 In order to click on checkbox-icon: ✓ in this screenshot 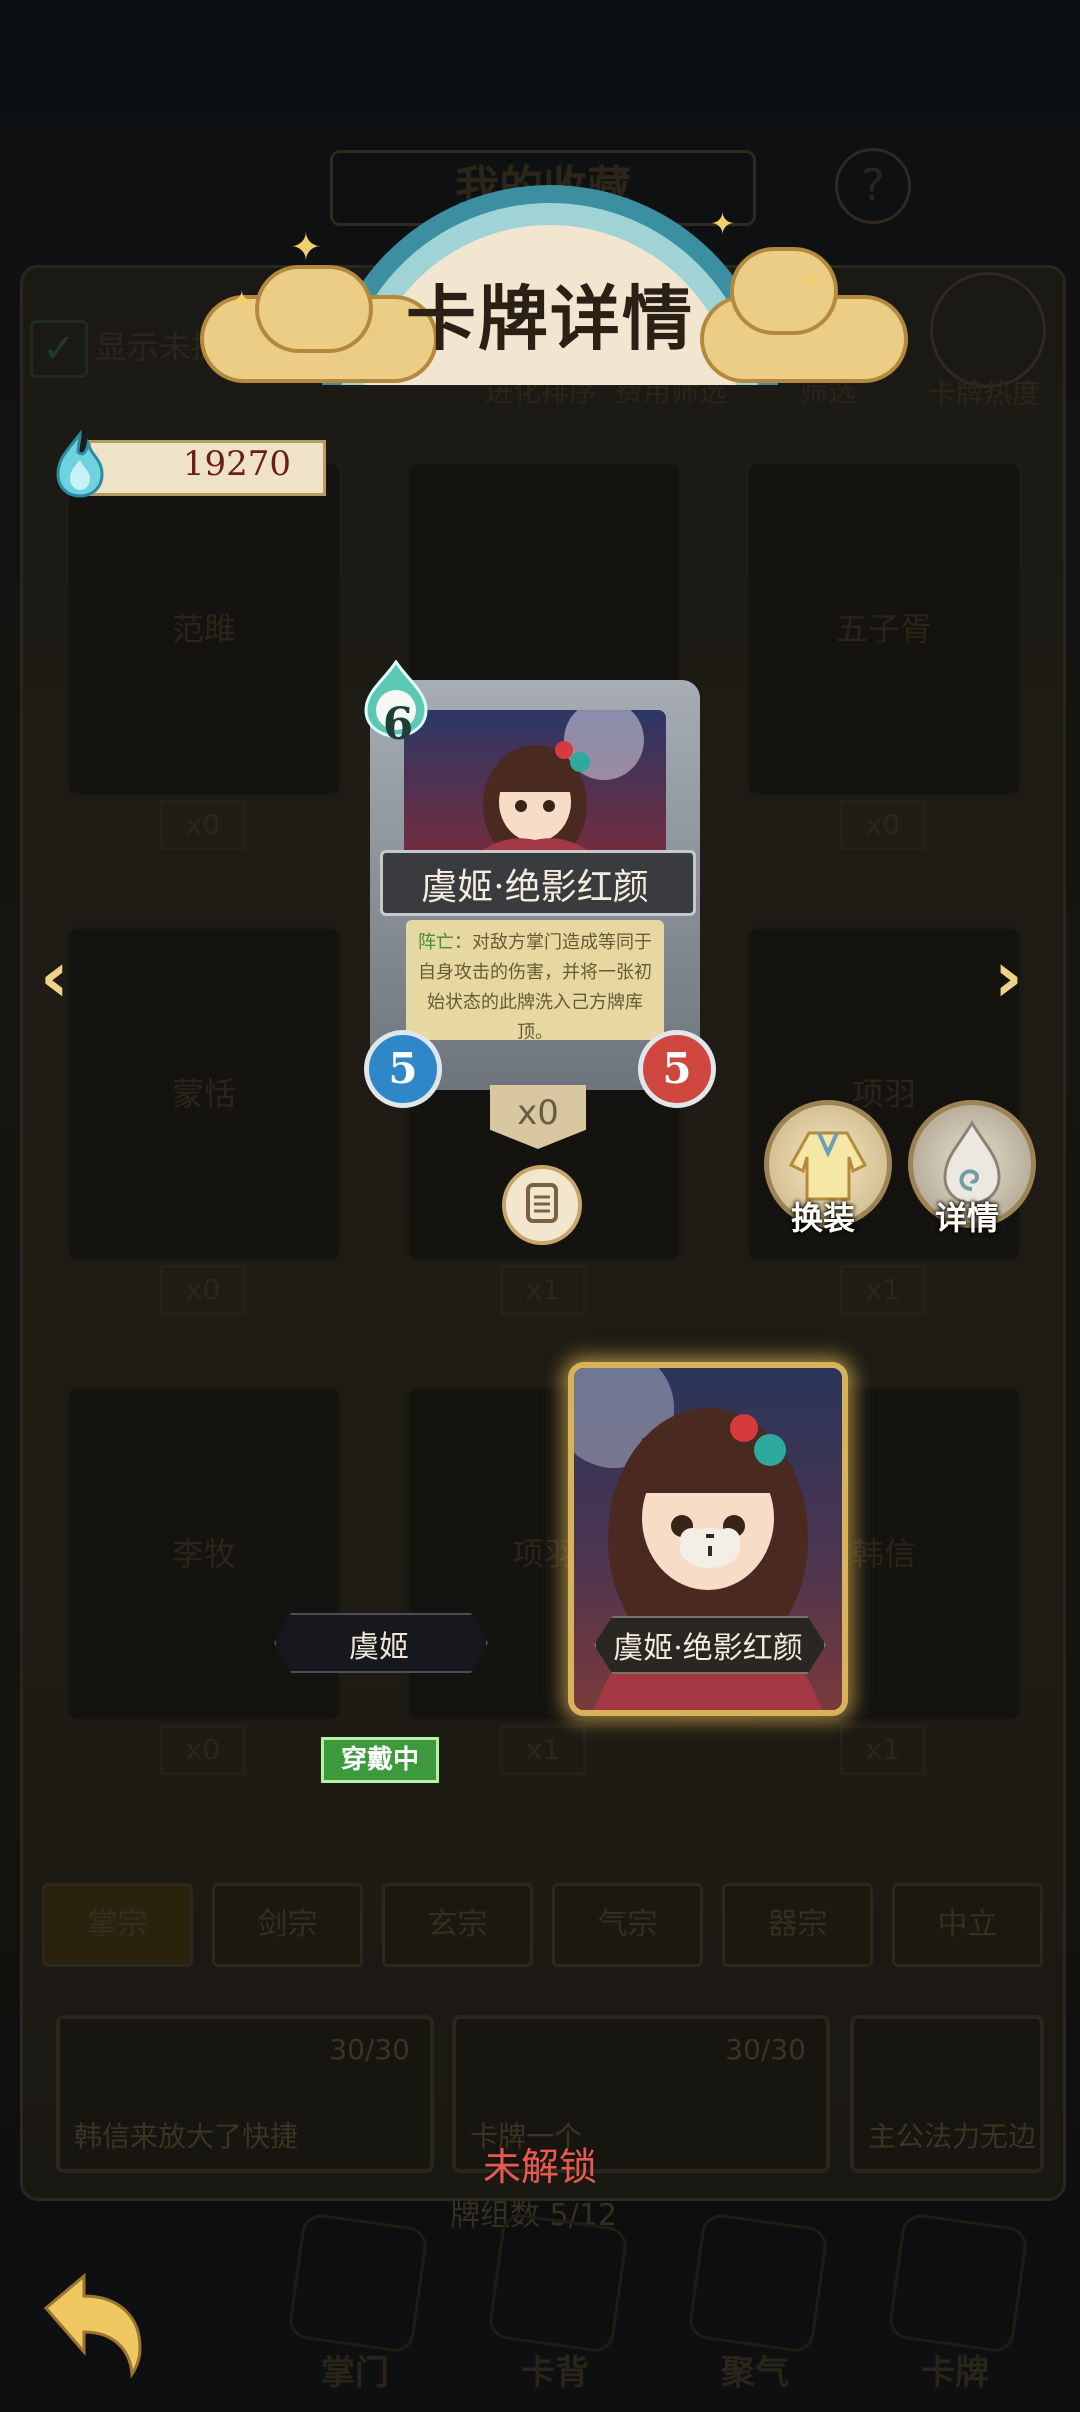, I will do `click(59, 349)`.